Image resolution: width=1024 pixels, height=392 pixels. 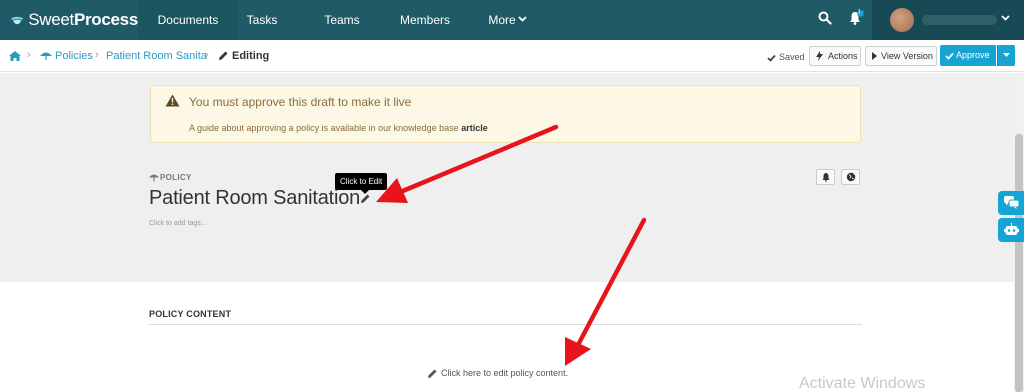 I want to click on annotation-arrow-to-title-edit, so click(x=467, y=163).